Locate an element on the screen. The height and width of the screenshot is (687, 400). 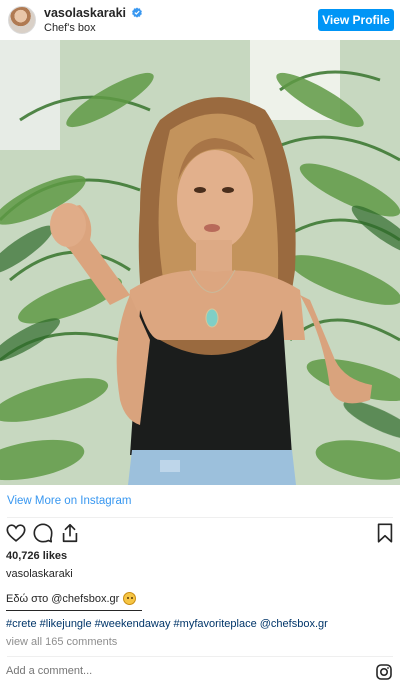
divider is located at coordinates (200, 517).